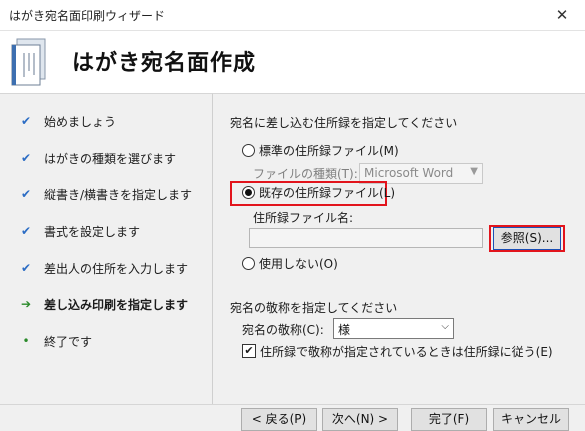 This screenshot has height=431, width=585. Describe the element at coordinates (292, 61) in the screenshot. I see `wizard-header: はがき宛名面作成` at that location.